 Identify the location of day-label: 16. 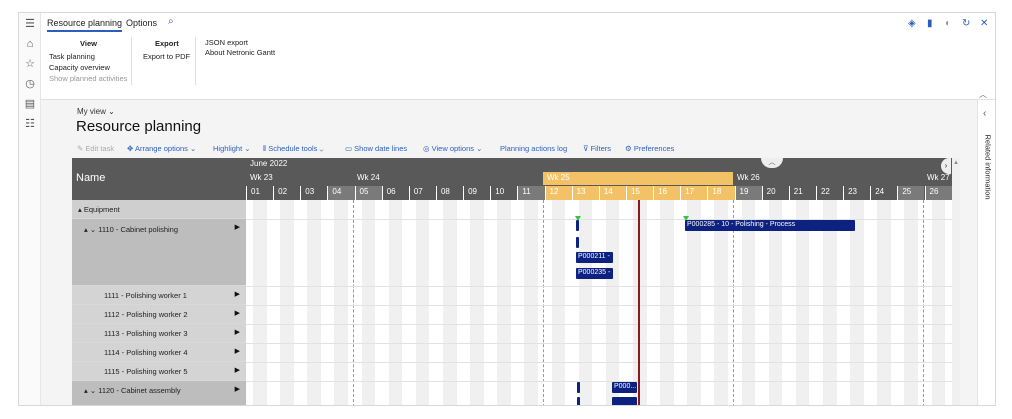
(667, 193).